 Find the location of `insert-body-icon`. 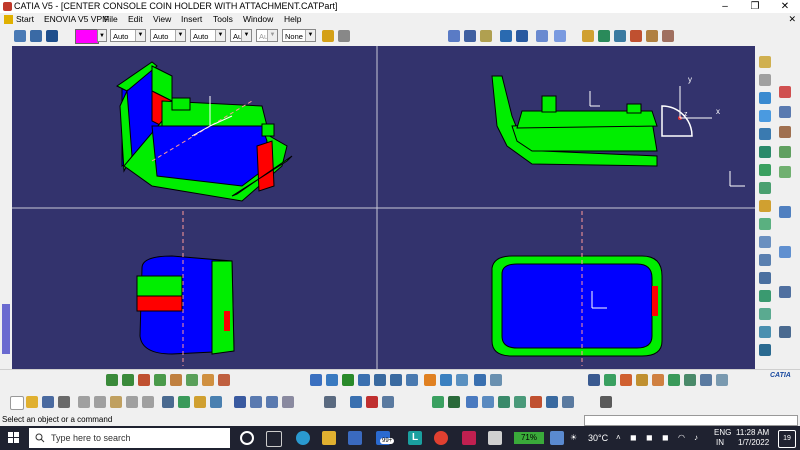

insert-body-icon is located at coordinates (356, 402).